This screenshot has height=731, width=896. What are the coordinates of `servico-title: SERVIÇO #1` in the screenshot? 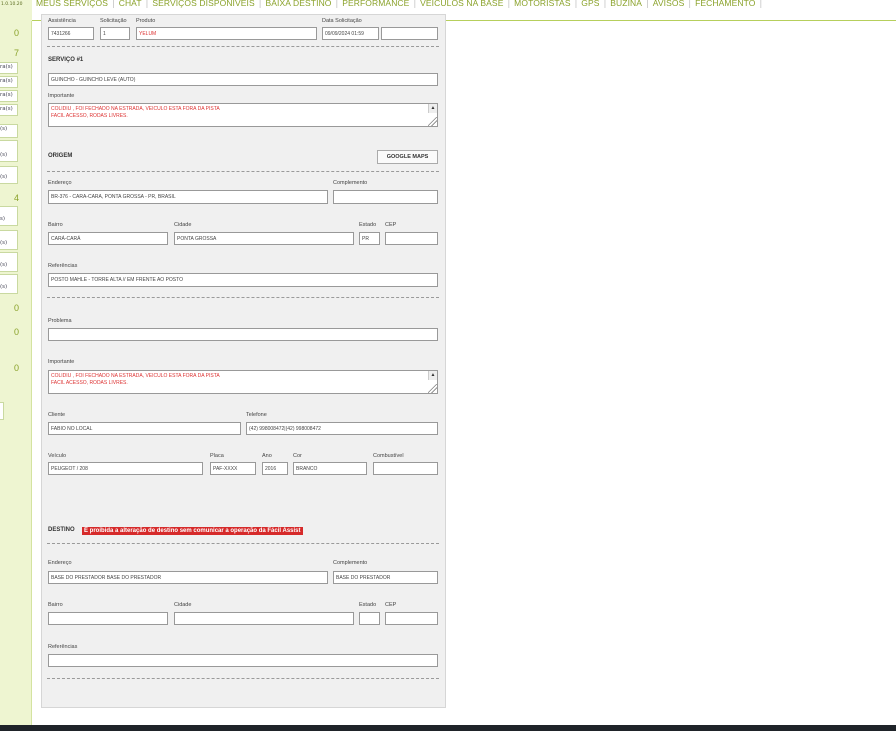 It's located at (66, 60).